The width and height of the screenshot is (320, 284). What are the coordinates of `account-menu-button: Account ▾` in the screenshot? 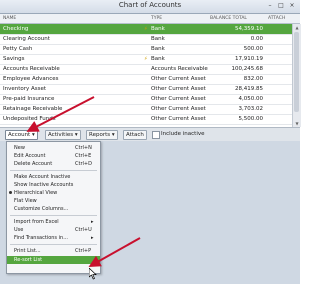 It's located at (21, 135).